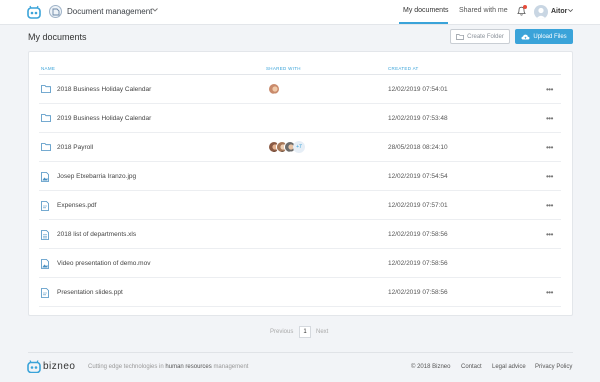 The height and width of the screenshot is (382, 600). I want to click on created-at: 12/02/2019 07:54:01, so click(418, 89).